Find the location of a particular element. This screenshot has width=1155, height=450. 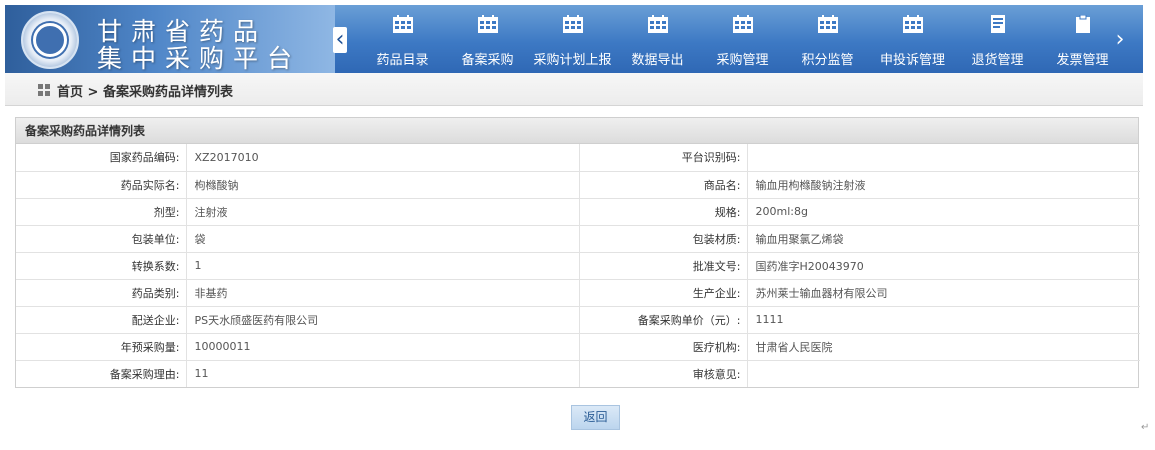

nav-item-label: 采购管理 is located at coordinates (742, 60).